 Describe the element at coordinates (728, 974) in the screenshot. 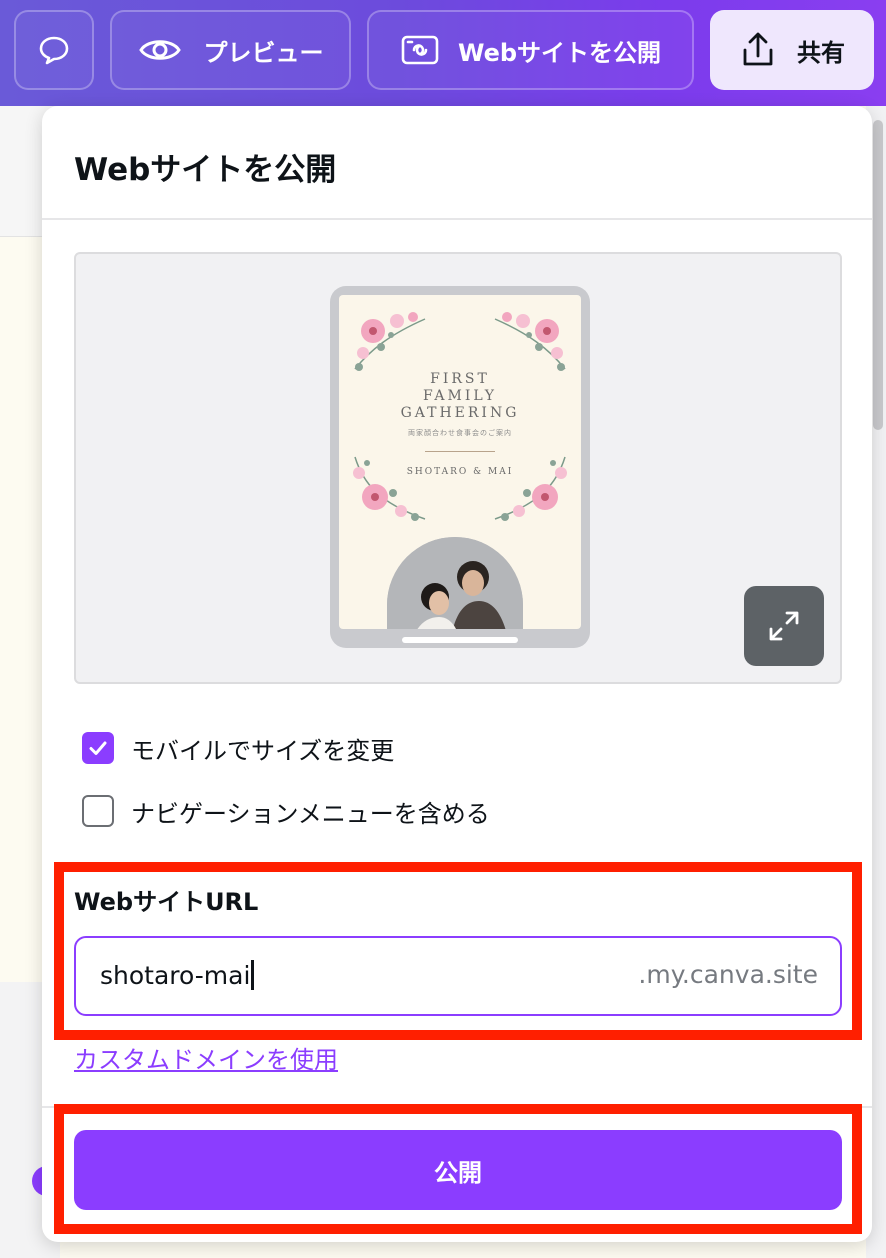

I see `url-domain-suffix: .my.canva.site` at that location.